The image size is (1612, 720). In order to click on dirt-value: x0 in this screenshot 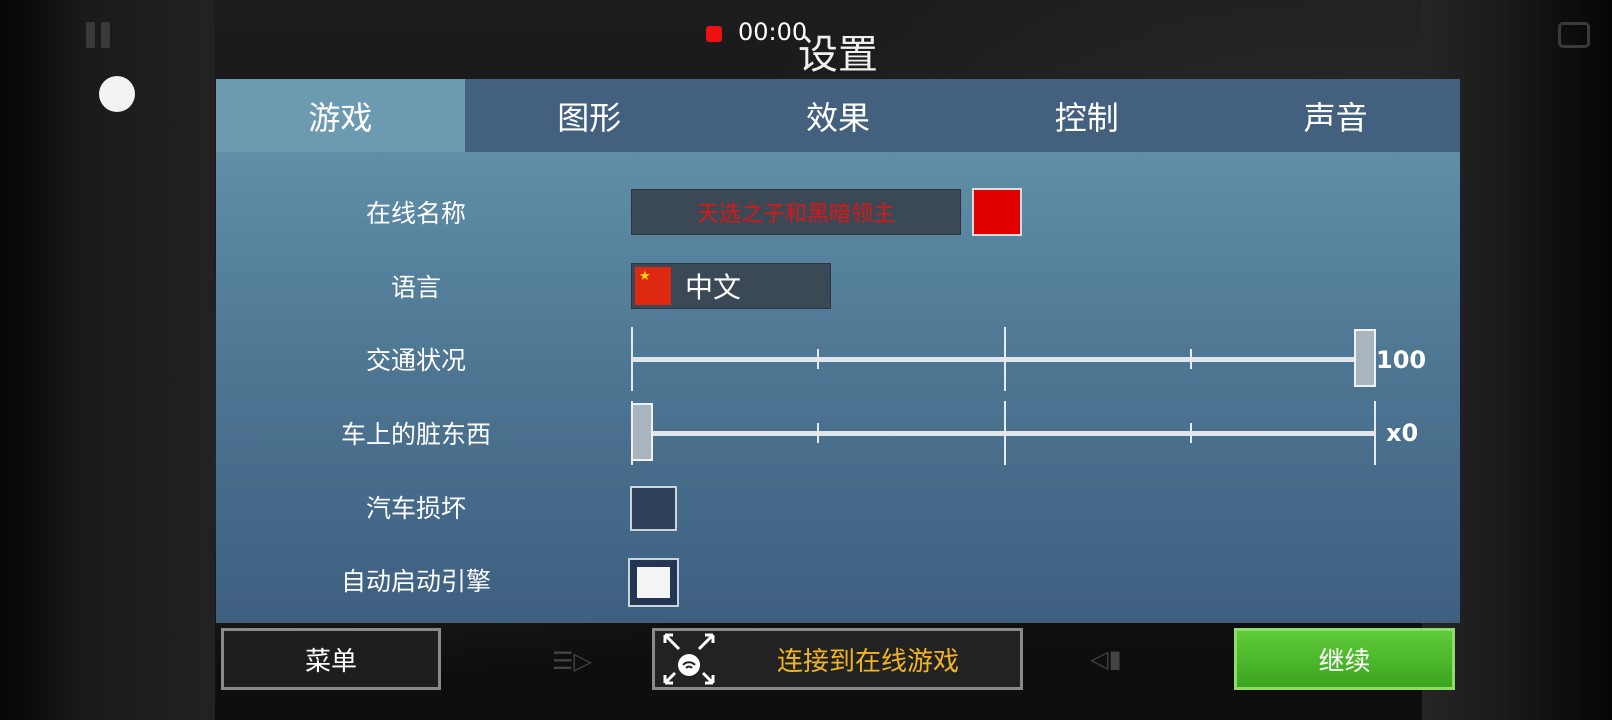, I will do `click(1402, 433)`.